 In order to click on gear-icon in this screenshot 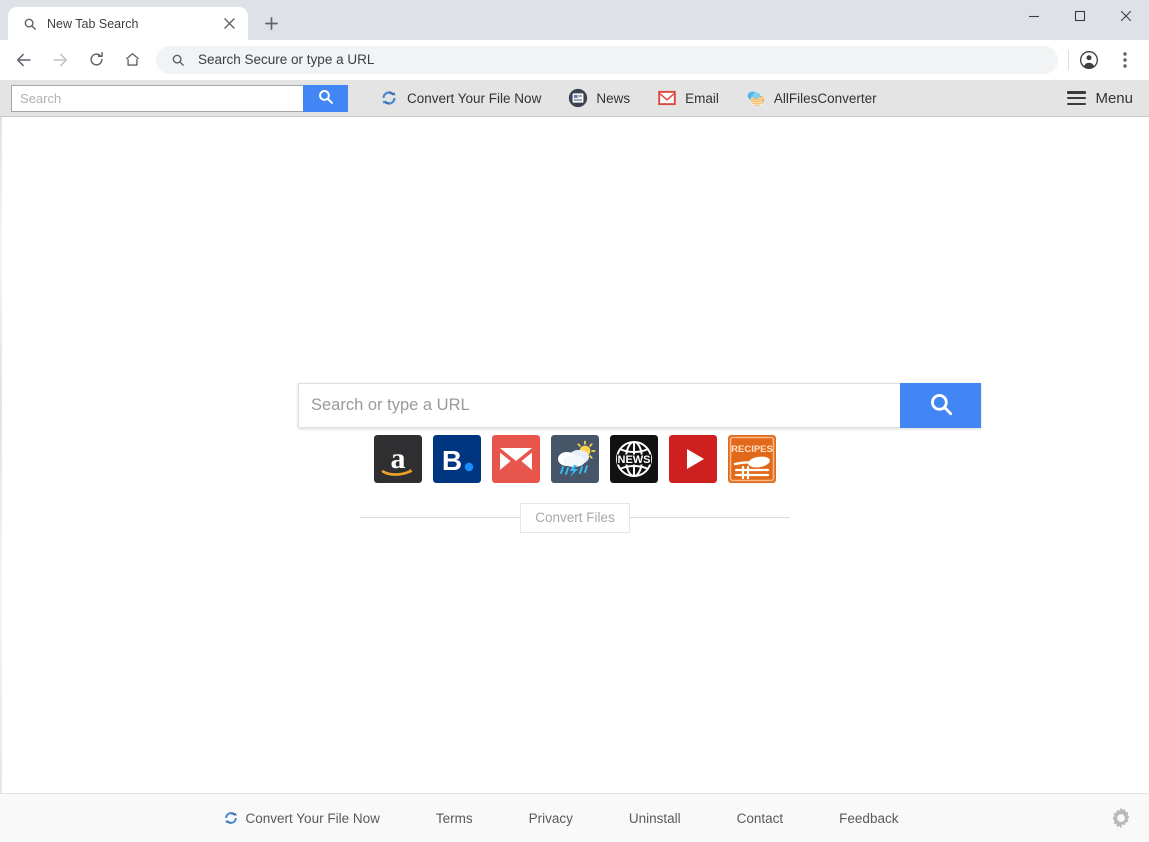, I will do `click(1121, 818)`.